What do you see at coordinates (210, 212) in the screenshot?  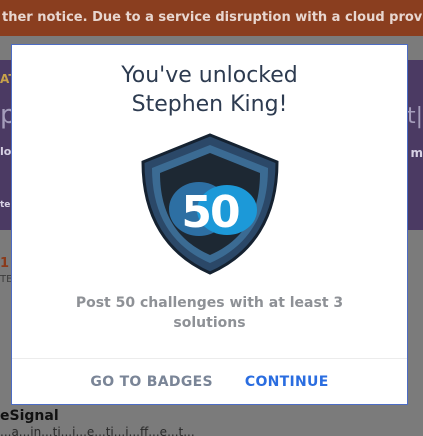 I see `badge-number: 50` at bounding box center [210, 212].